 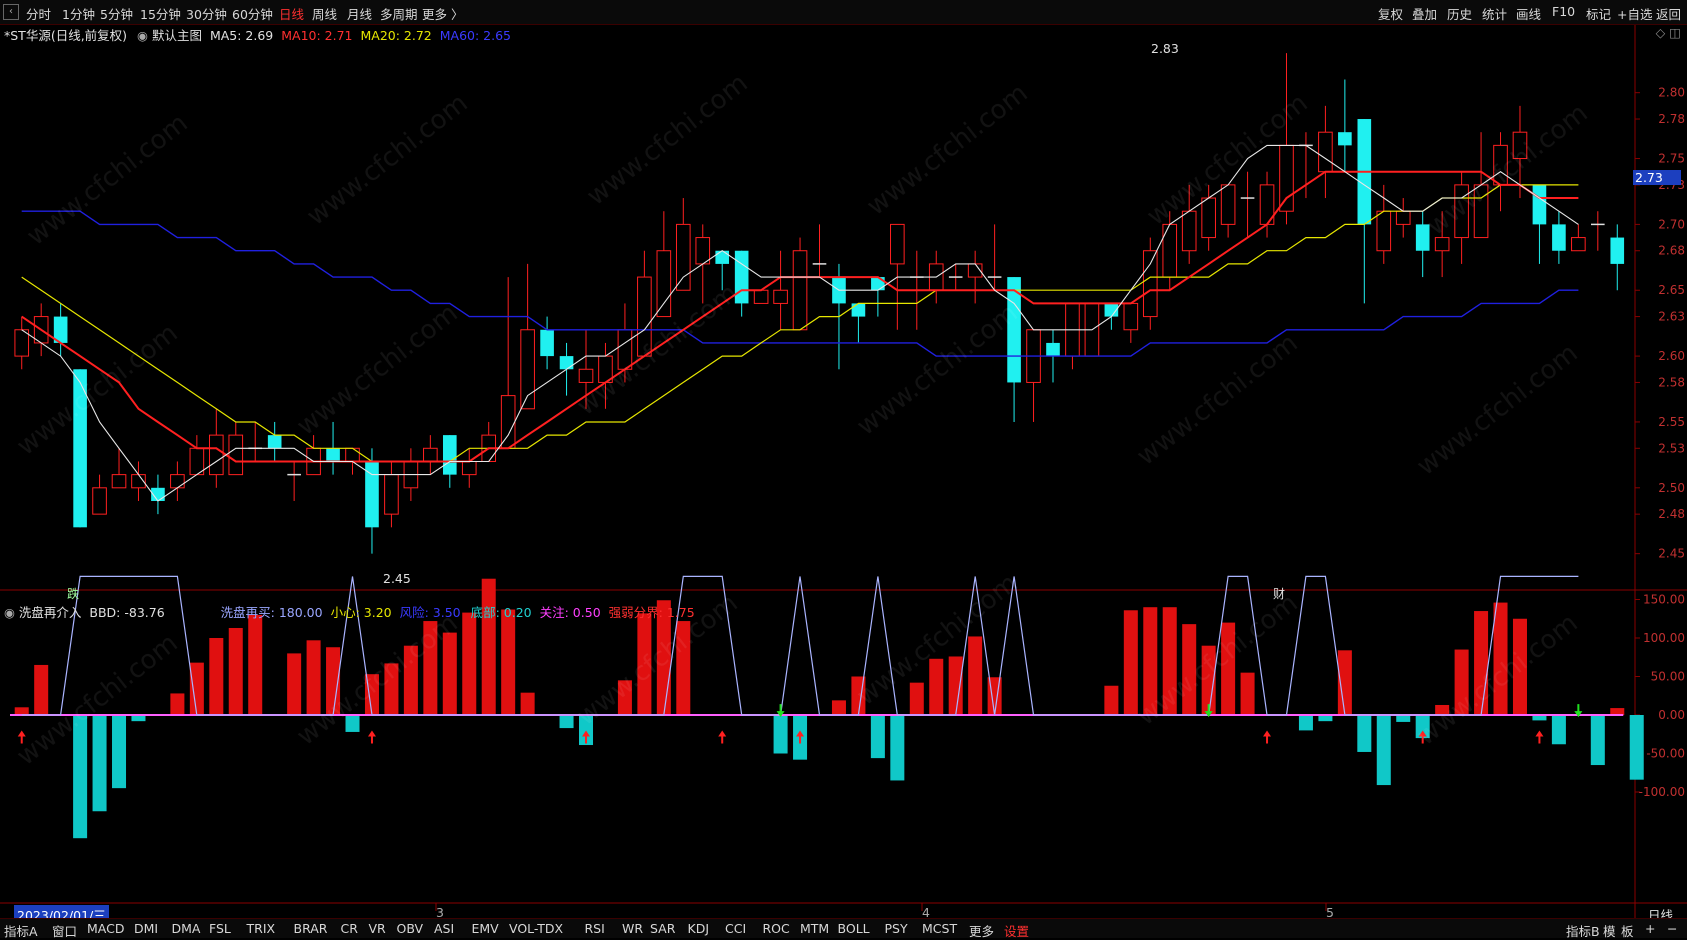 What do you see at coordinates (662, 928) in the screenshot?
I see `indicator-tab-16: SAR` at bounding box center [662, 928].